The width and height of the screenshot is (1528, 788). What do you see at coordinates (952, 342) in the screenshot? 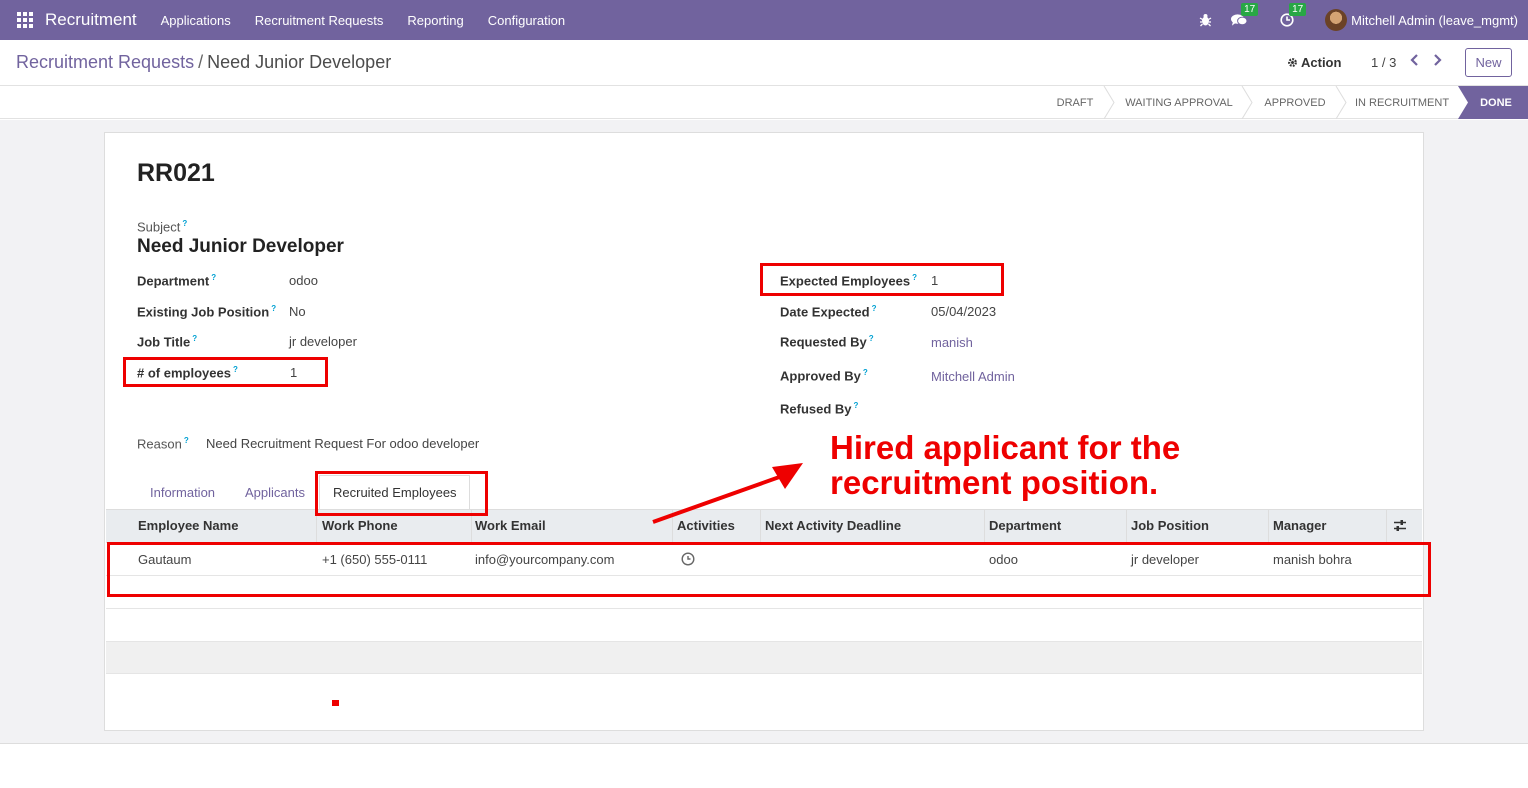
I see `requested-by-value: manish` at bounding box center [952, 342].